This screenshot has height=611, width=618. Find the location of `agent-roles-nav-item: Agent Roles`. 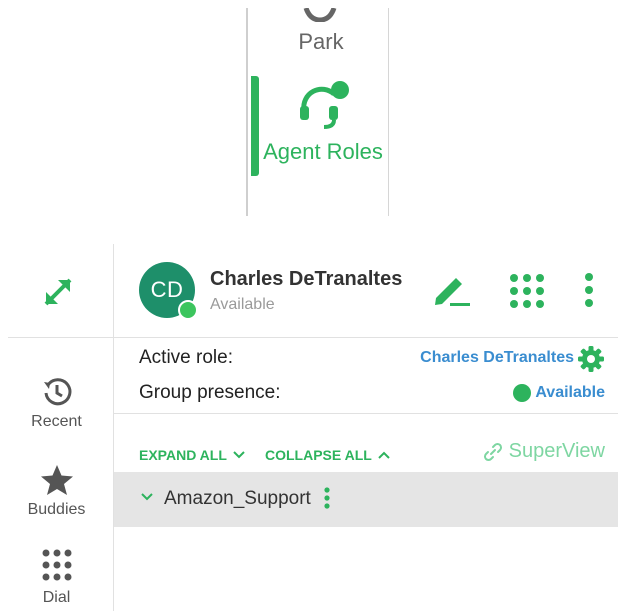

agent-roles-nav-item: Agent Roles is located at coordinates (323, 152).